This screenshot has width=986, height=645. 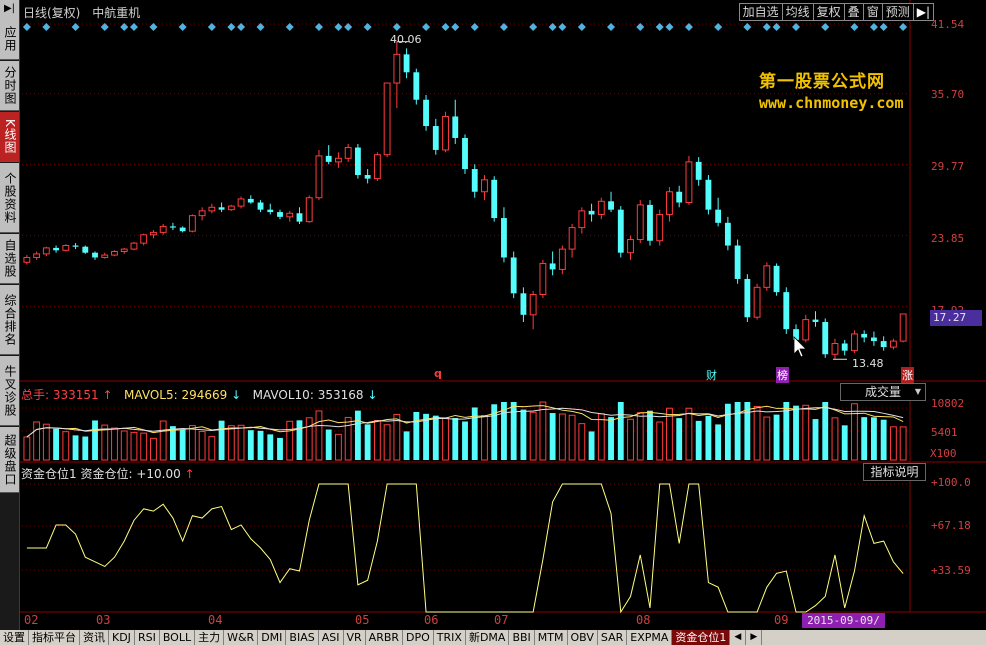 I want to click on sidebar-item-intraday: 分时图, so click(x=9, y=86).